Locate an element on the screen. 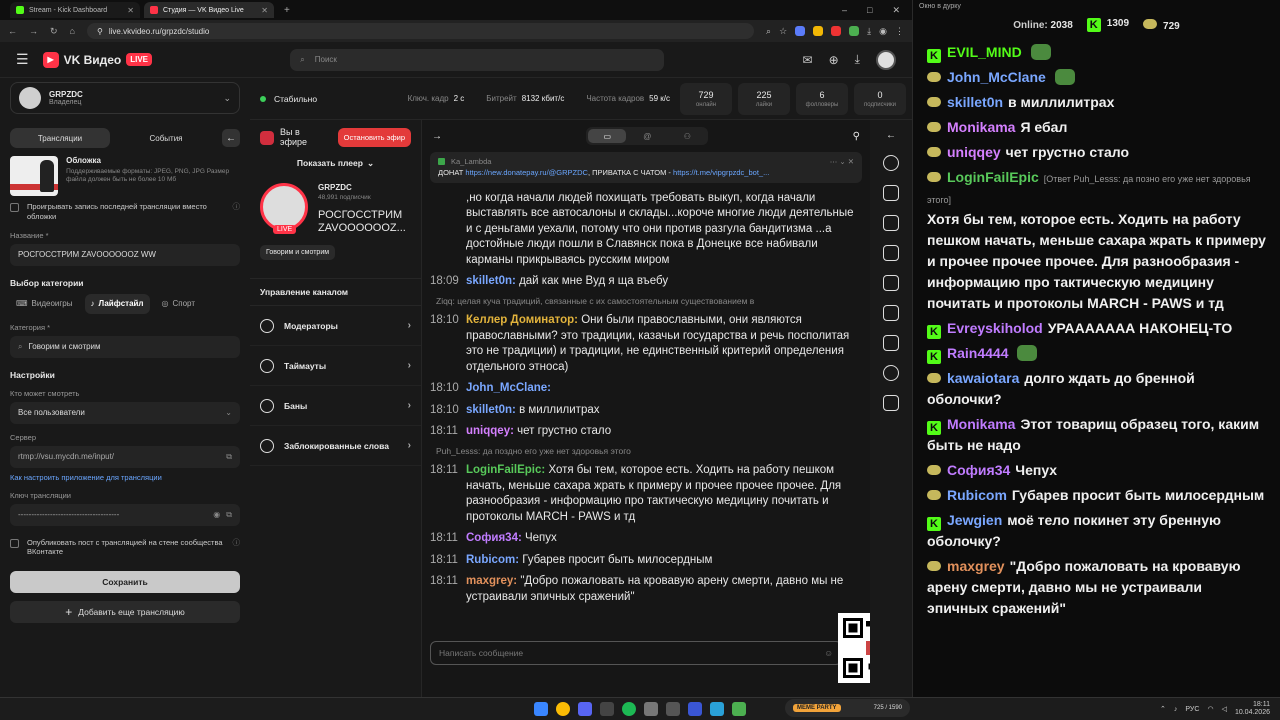 This screenshot has height=720, width=1280. trophy-icon is located at coordinates (891, 343).